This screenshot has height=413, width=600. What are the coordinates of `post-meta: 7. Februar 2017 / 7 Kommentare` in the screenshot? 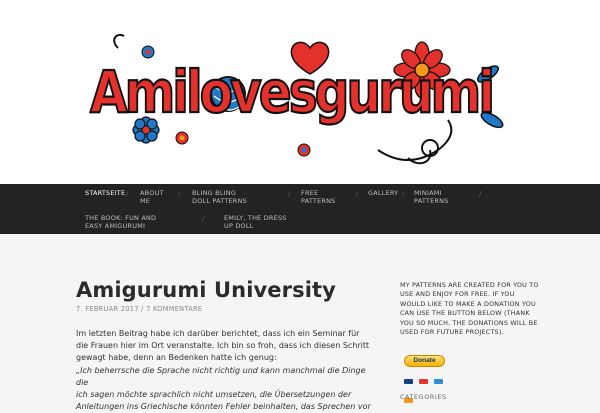 It's located at (139, 309).